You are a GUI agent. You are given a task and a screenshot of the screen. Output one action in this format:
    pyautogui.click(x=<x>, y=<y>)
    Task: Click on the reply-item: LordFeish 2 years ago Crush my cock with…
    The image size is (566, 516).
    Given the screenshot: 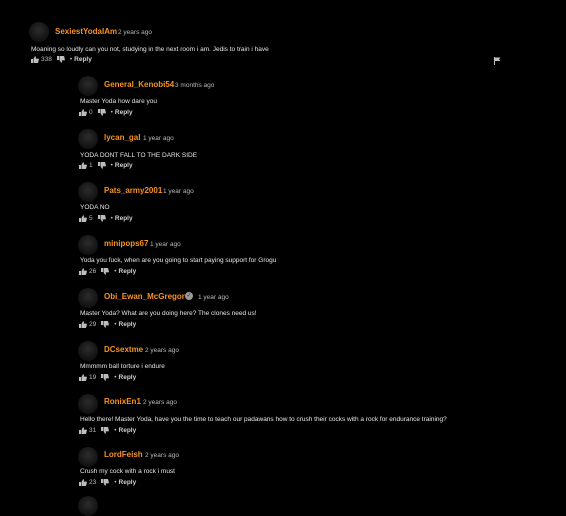 What is the action you would take?
    pyautogui.click(x=283, y=478)
    